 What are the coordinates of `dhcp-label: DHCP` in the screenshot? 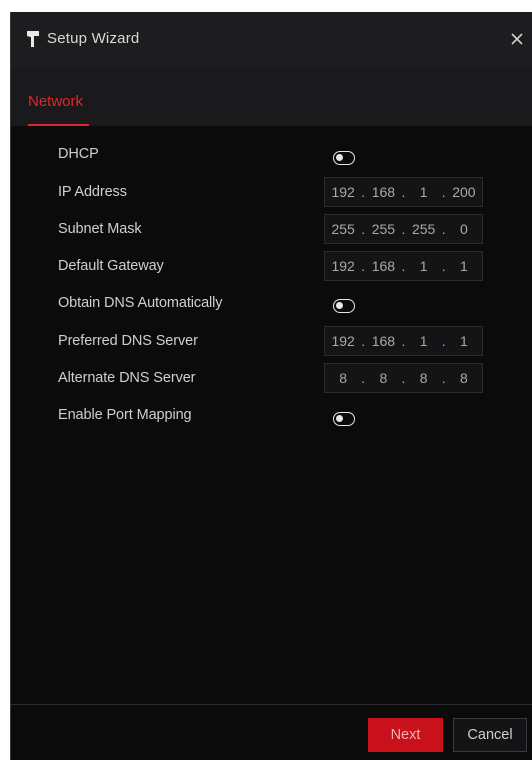 It's located at (78, 154).